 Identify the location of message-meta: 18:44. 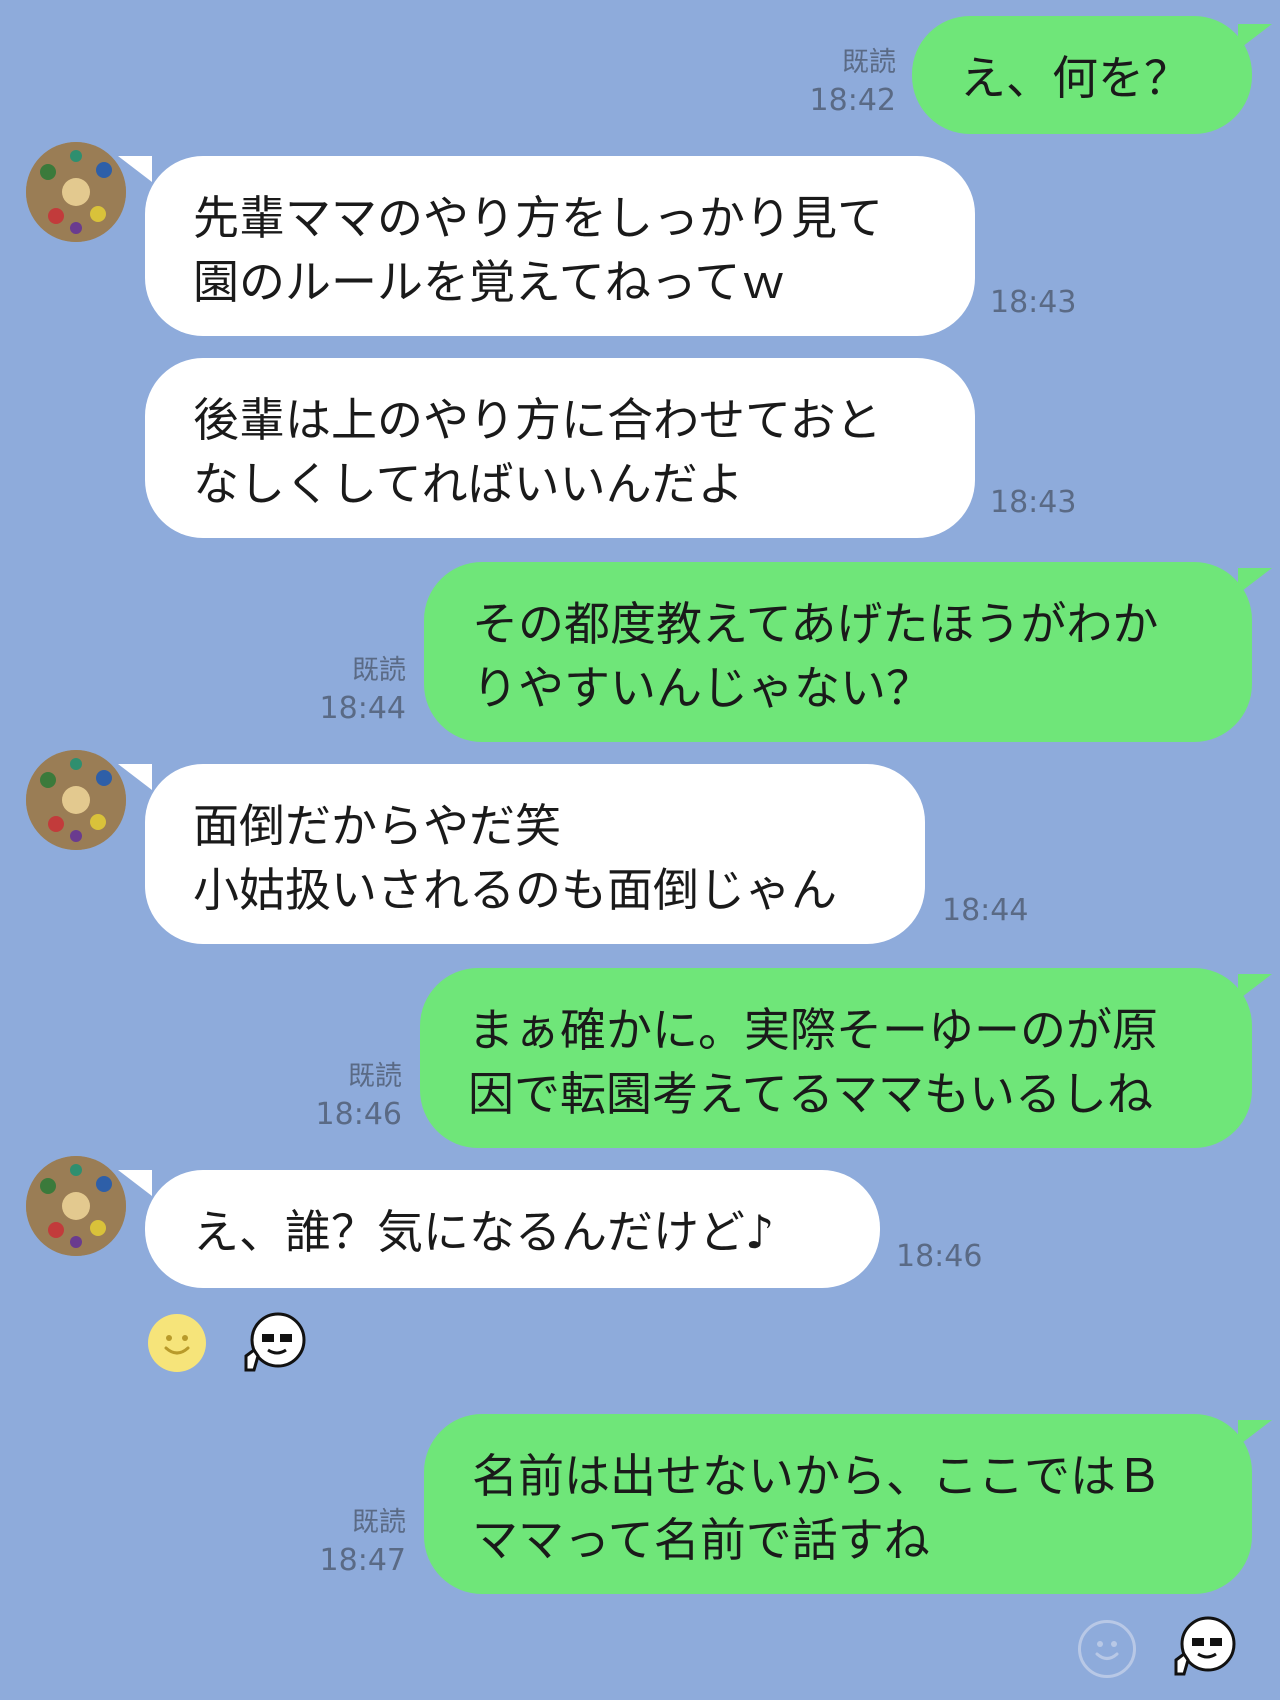
(985, 911).